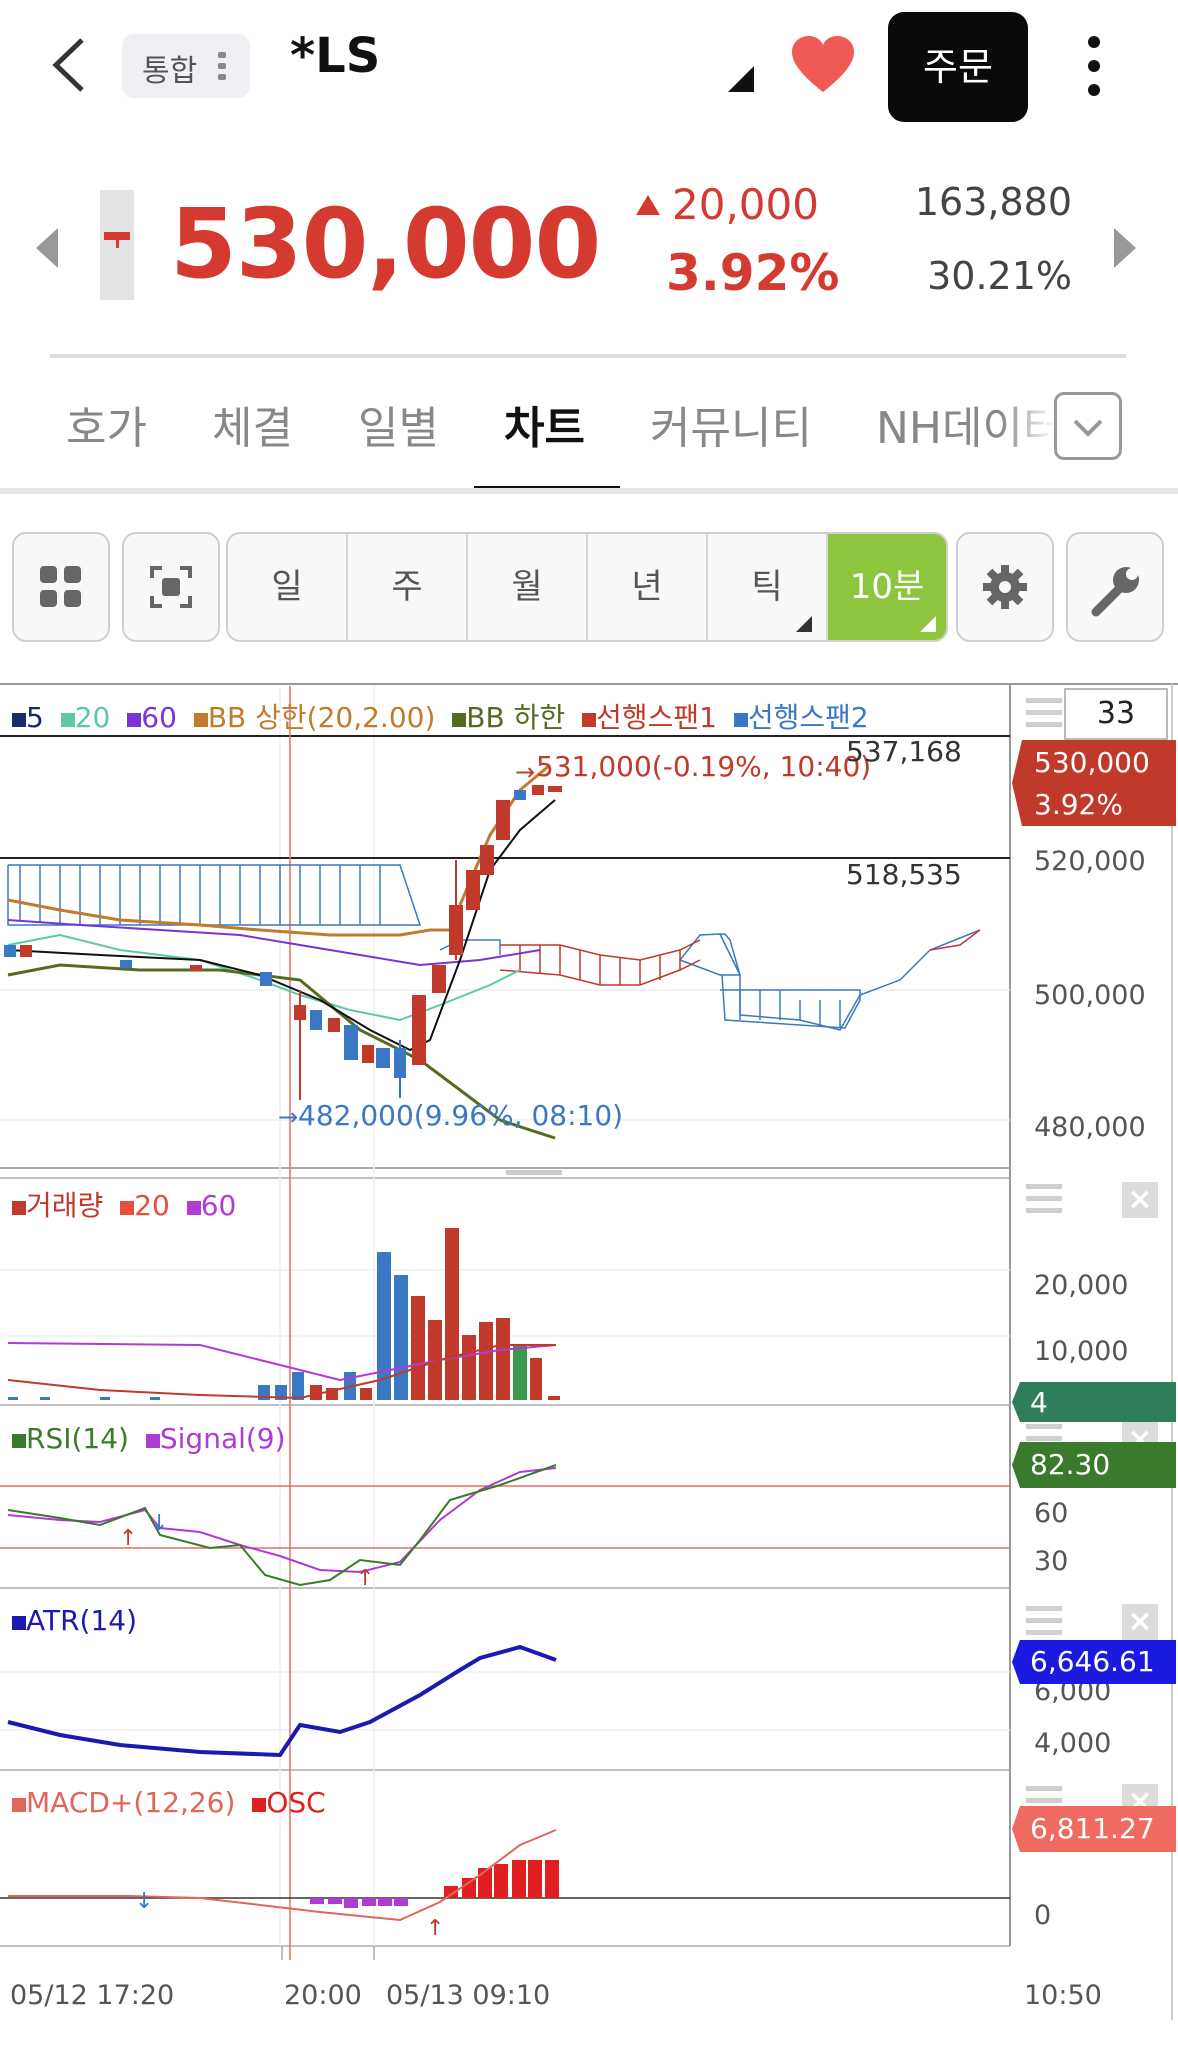 The width and height of the screenshot is (1178, 2060). What do you see at coordinates (149, 1438) in the screenshot?
I see `rsi-legend: RSI(14) Signal(9)` at bounding box center [149, 1438].